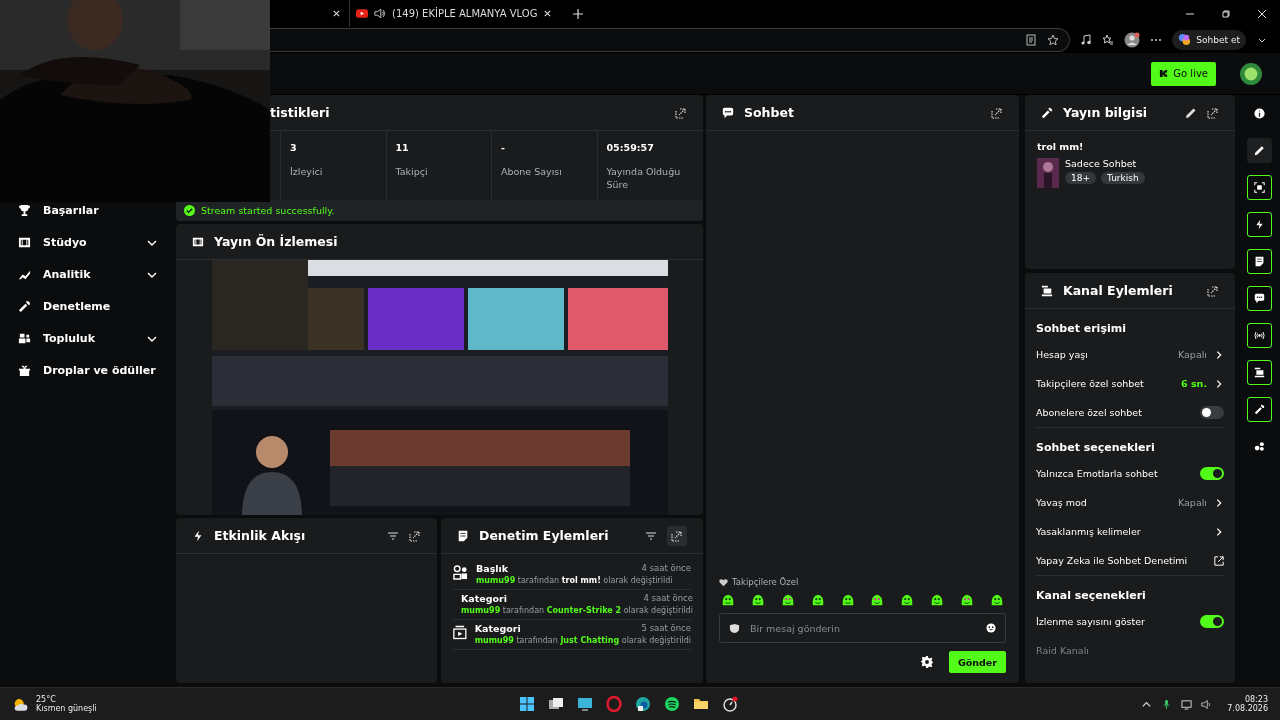 This screenshot has height=720, width=1280. I want to click on broadcast-button, so click(1259, 336).